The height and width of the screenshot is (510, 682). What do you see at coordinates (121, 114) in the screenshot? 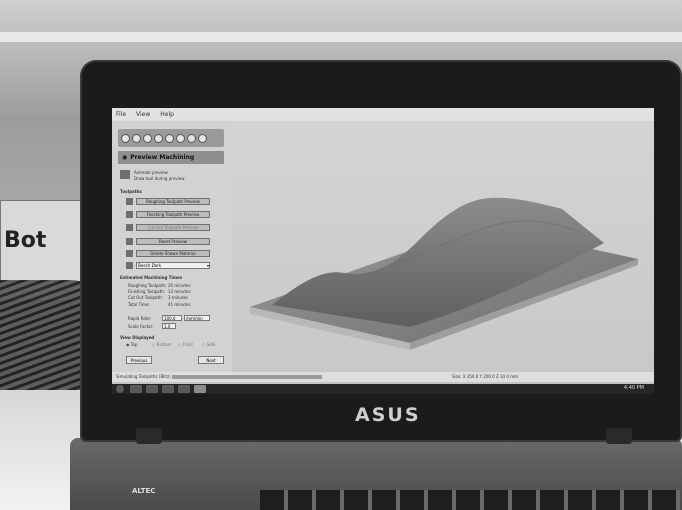
I see `menu-file: File` at bounding box center [121, 114].